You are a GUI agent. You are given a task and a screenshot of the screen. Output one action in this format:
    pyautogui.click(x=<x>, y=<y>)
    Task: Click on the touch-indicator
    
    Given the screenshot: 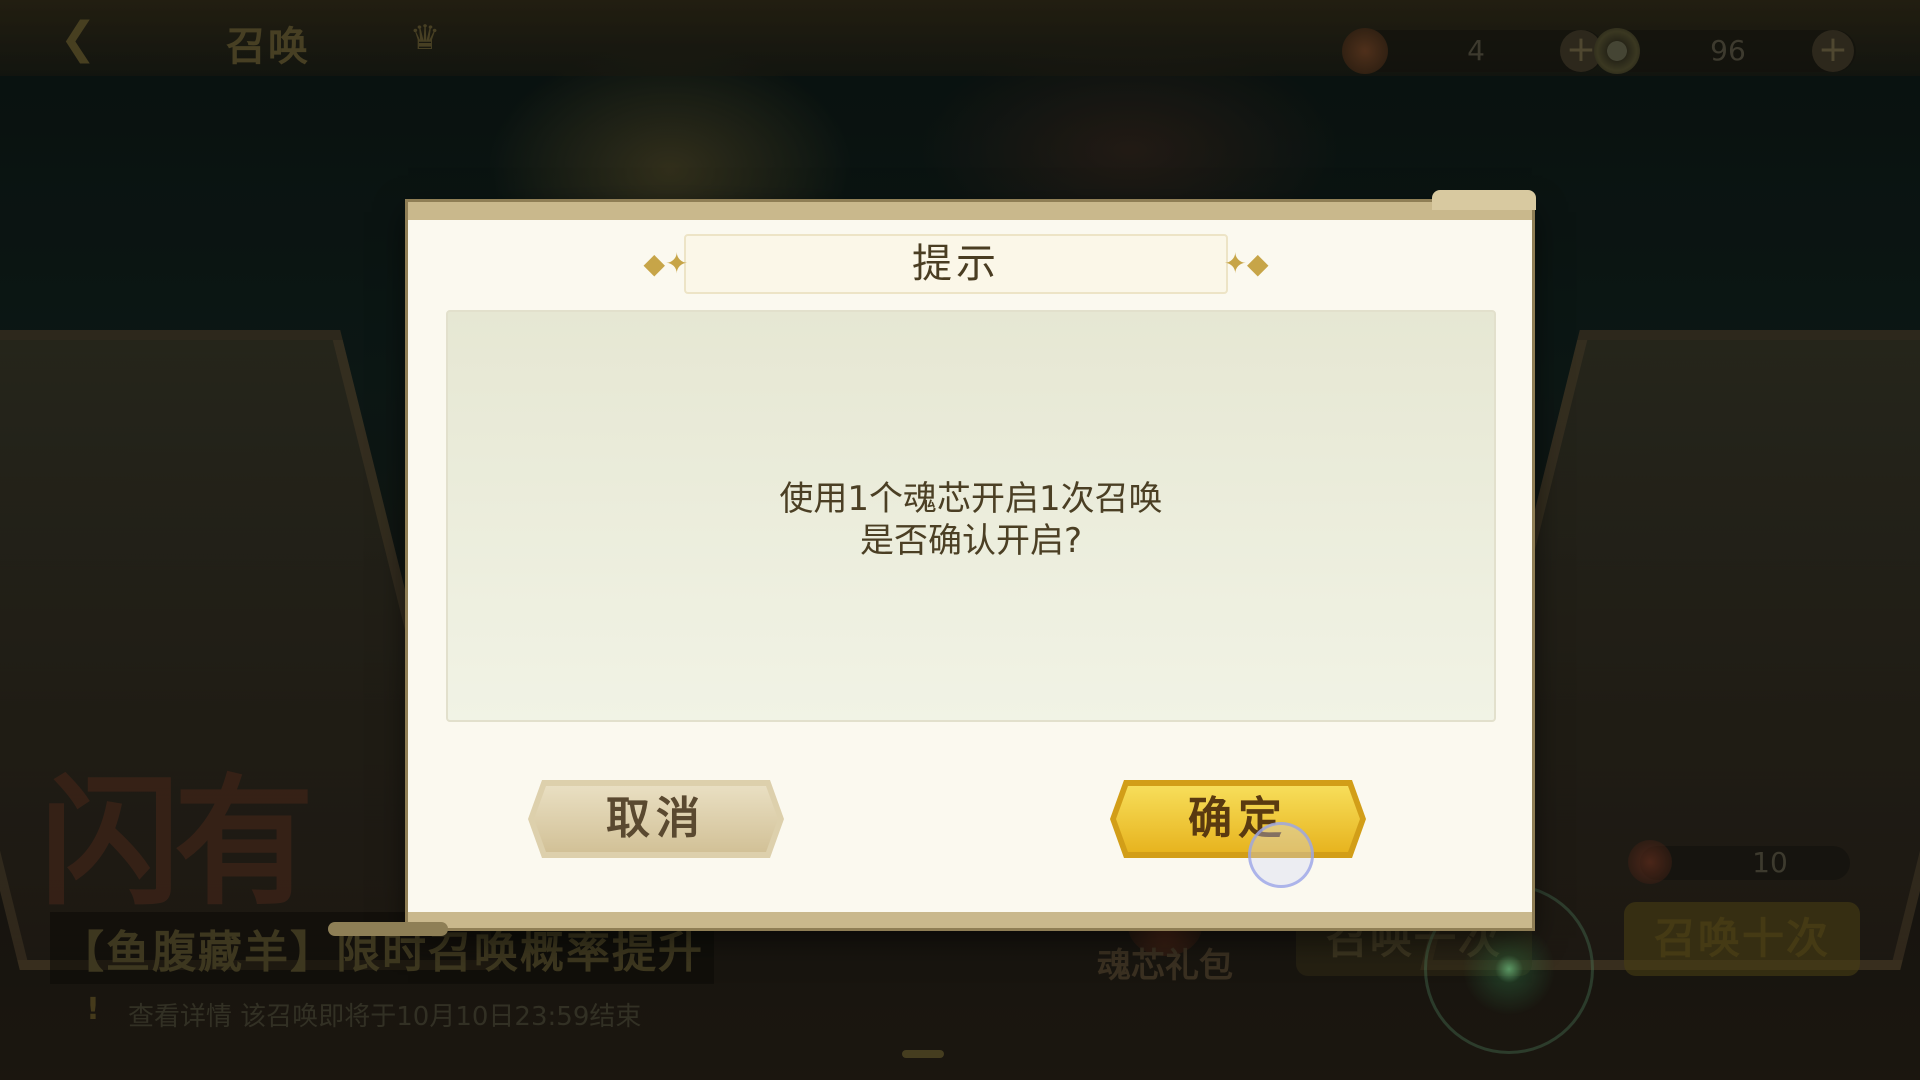 What is the action you would take?
    pyautogui.click(x=1281, y=855)
    